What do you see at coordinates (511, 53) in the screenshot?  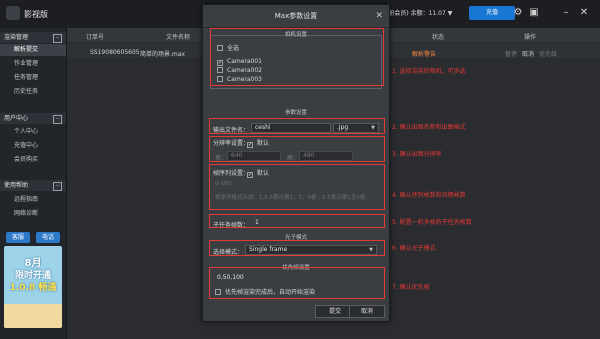 I see `pause-link: 暂停` at bounding box center [511, 53].